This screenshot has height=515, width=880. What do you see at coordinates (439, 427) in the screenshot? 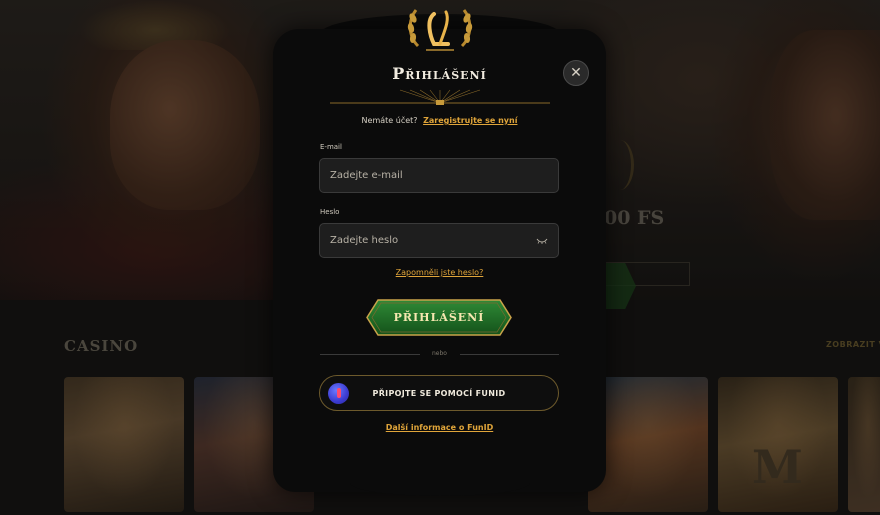
I see `funid-more-info-link: Další informace o FunID` at bounding box center [439, 427].